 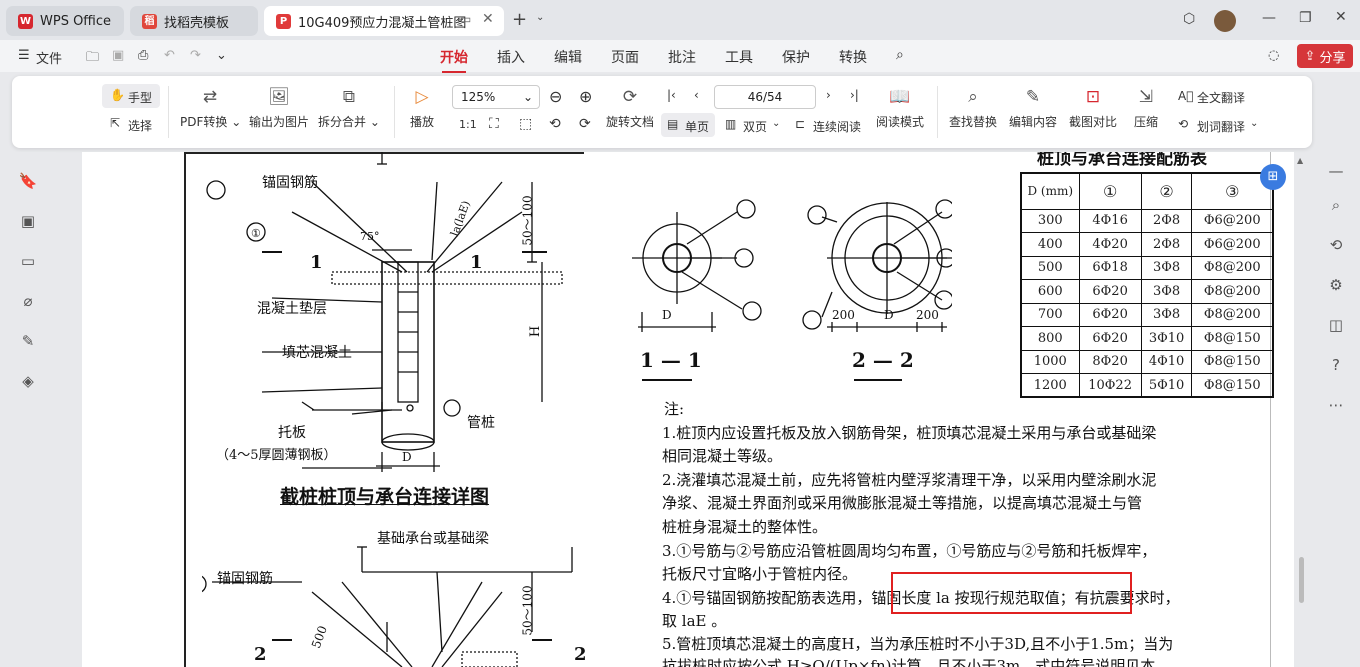 I want to click on scrollbar-thumb, so click(x=1301, y=580).